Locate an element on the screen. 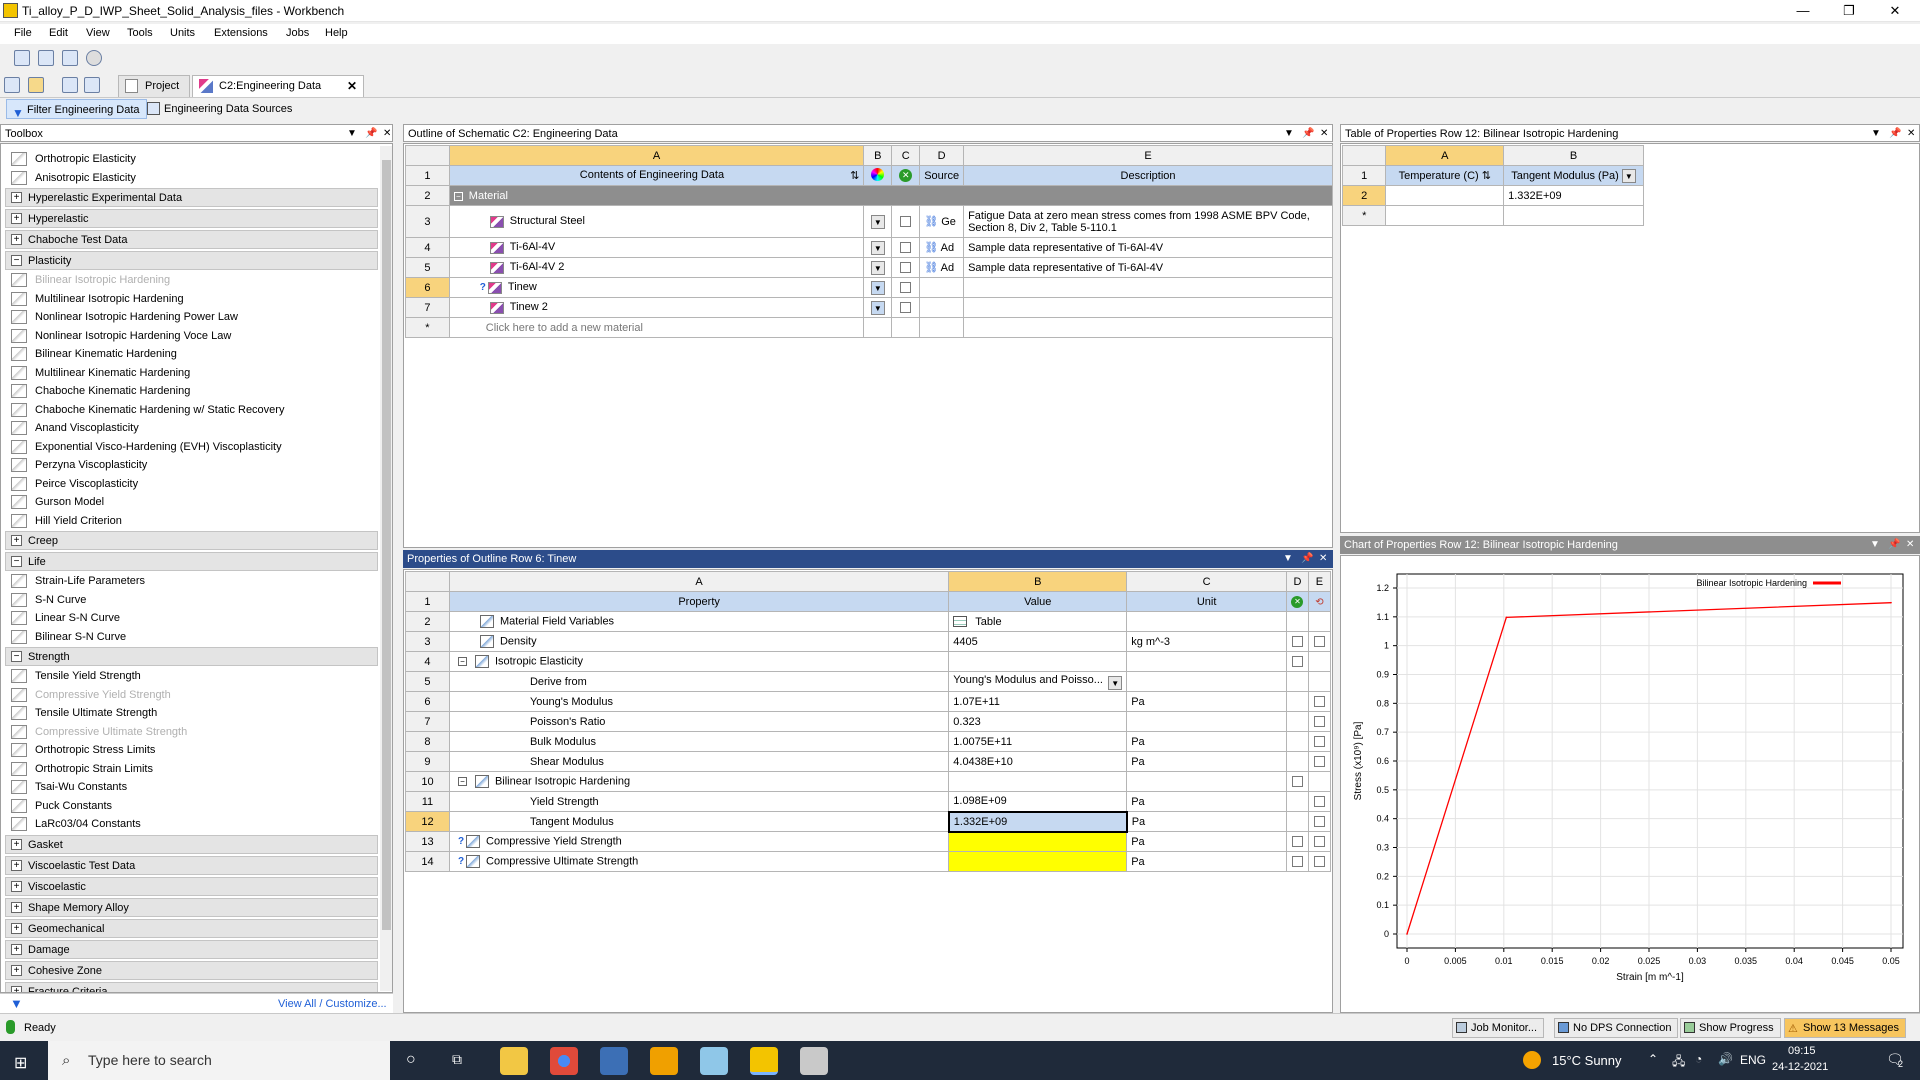 This screenshot has height=1080, width=1920. clock-date: 24-12-2021 is located at coordinates (1800, 1067).